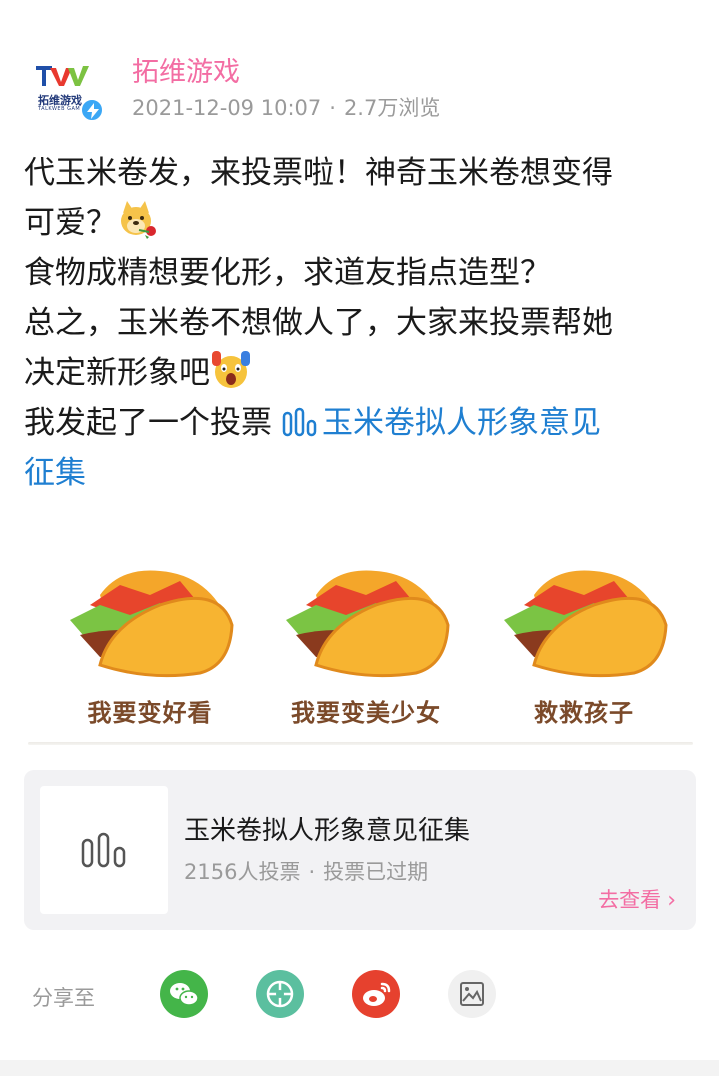 Image resolution: width=719 pixels, height=1076 pixels. I want to click on post-meta: 2021-12-09 10:07 · 2.7万浏览, so click(286, 107).